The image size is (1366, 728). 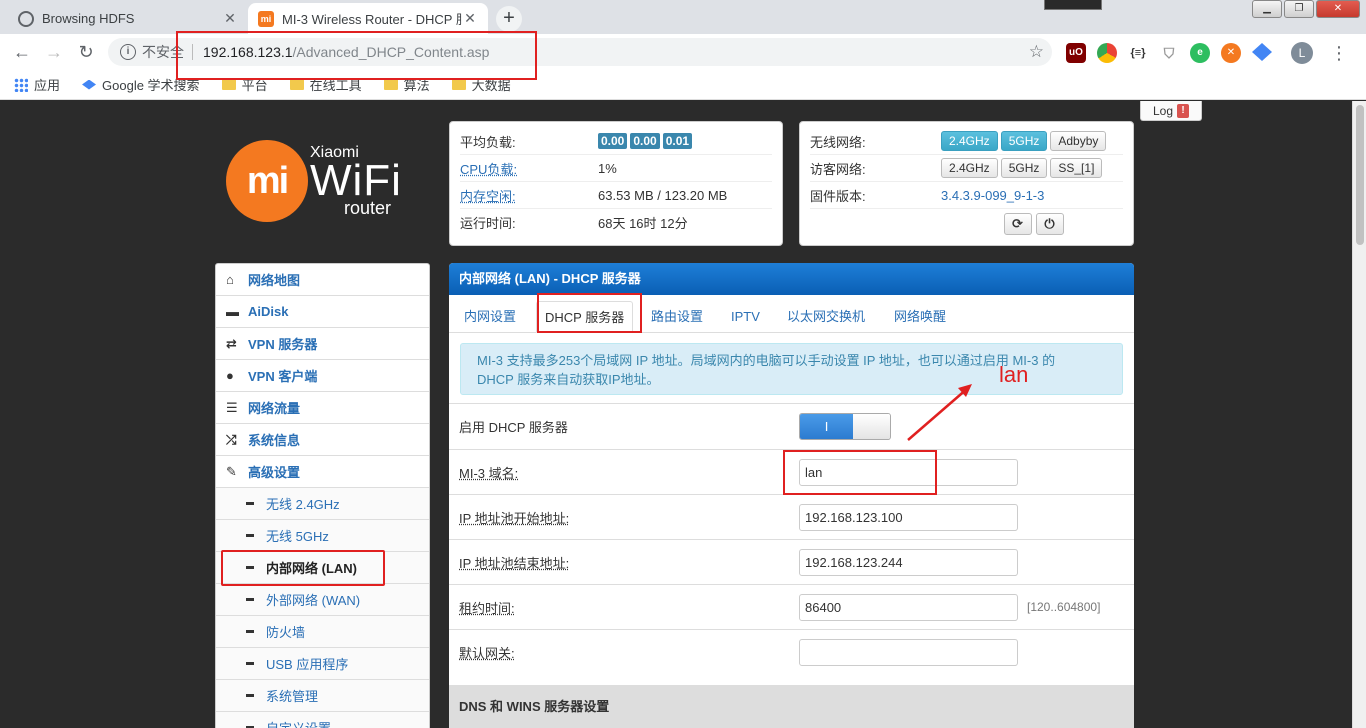 What do you see at coordinates (529, 195) in the screenshot?
I see `memory-link: 内存空闲:` at bounding box center [529, 195].